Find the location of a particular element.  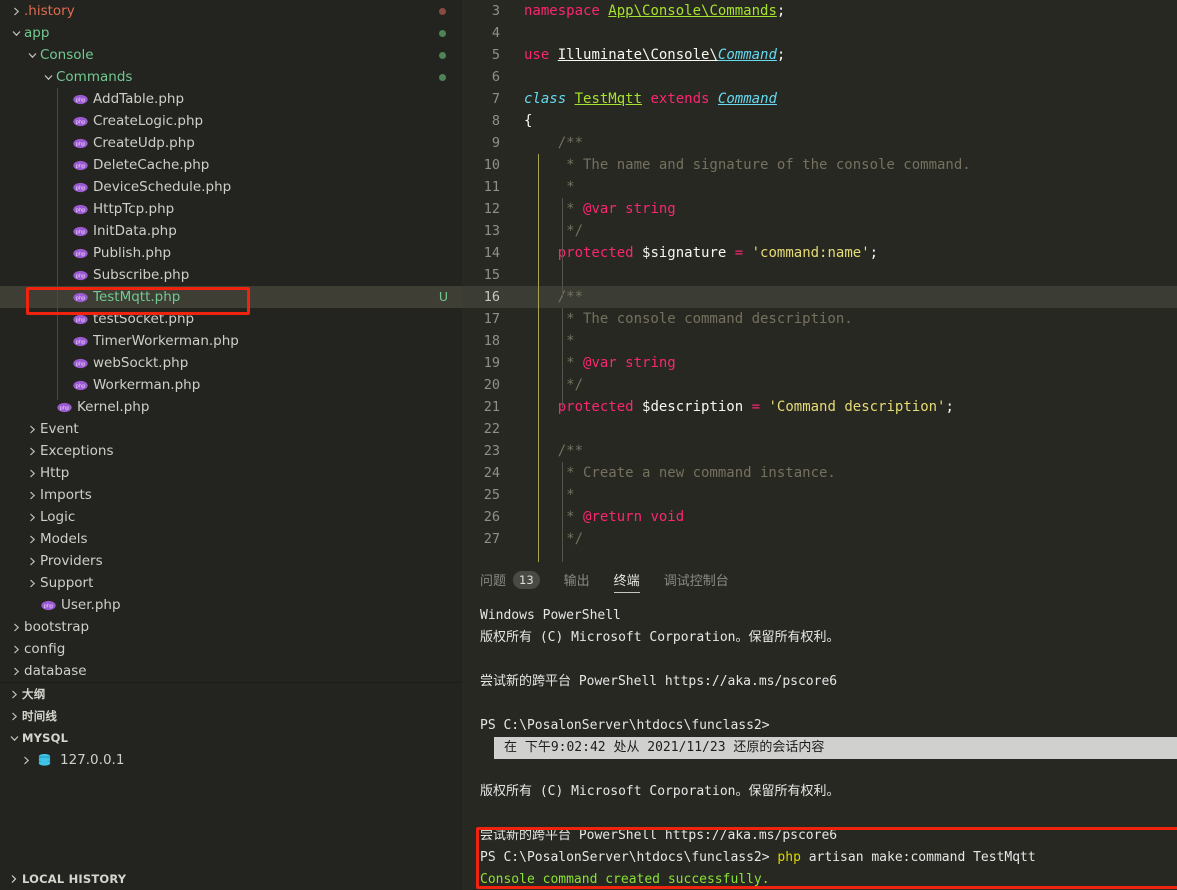

sidebar-item-local-history: LOCAL HISTORY is located at coordinates (231, 879).